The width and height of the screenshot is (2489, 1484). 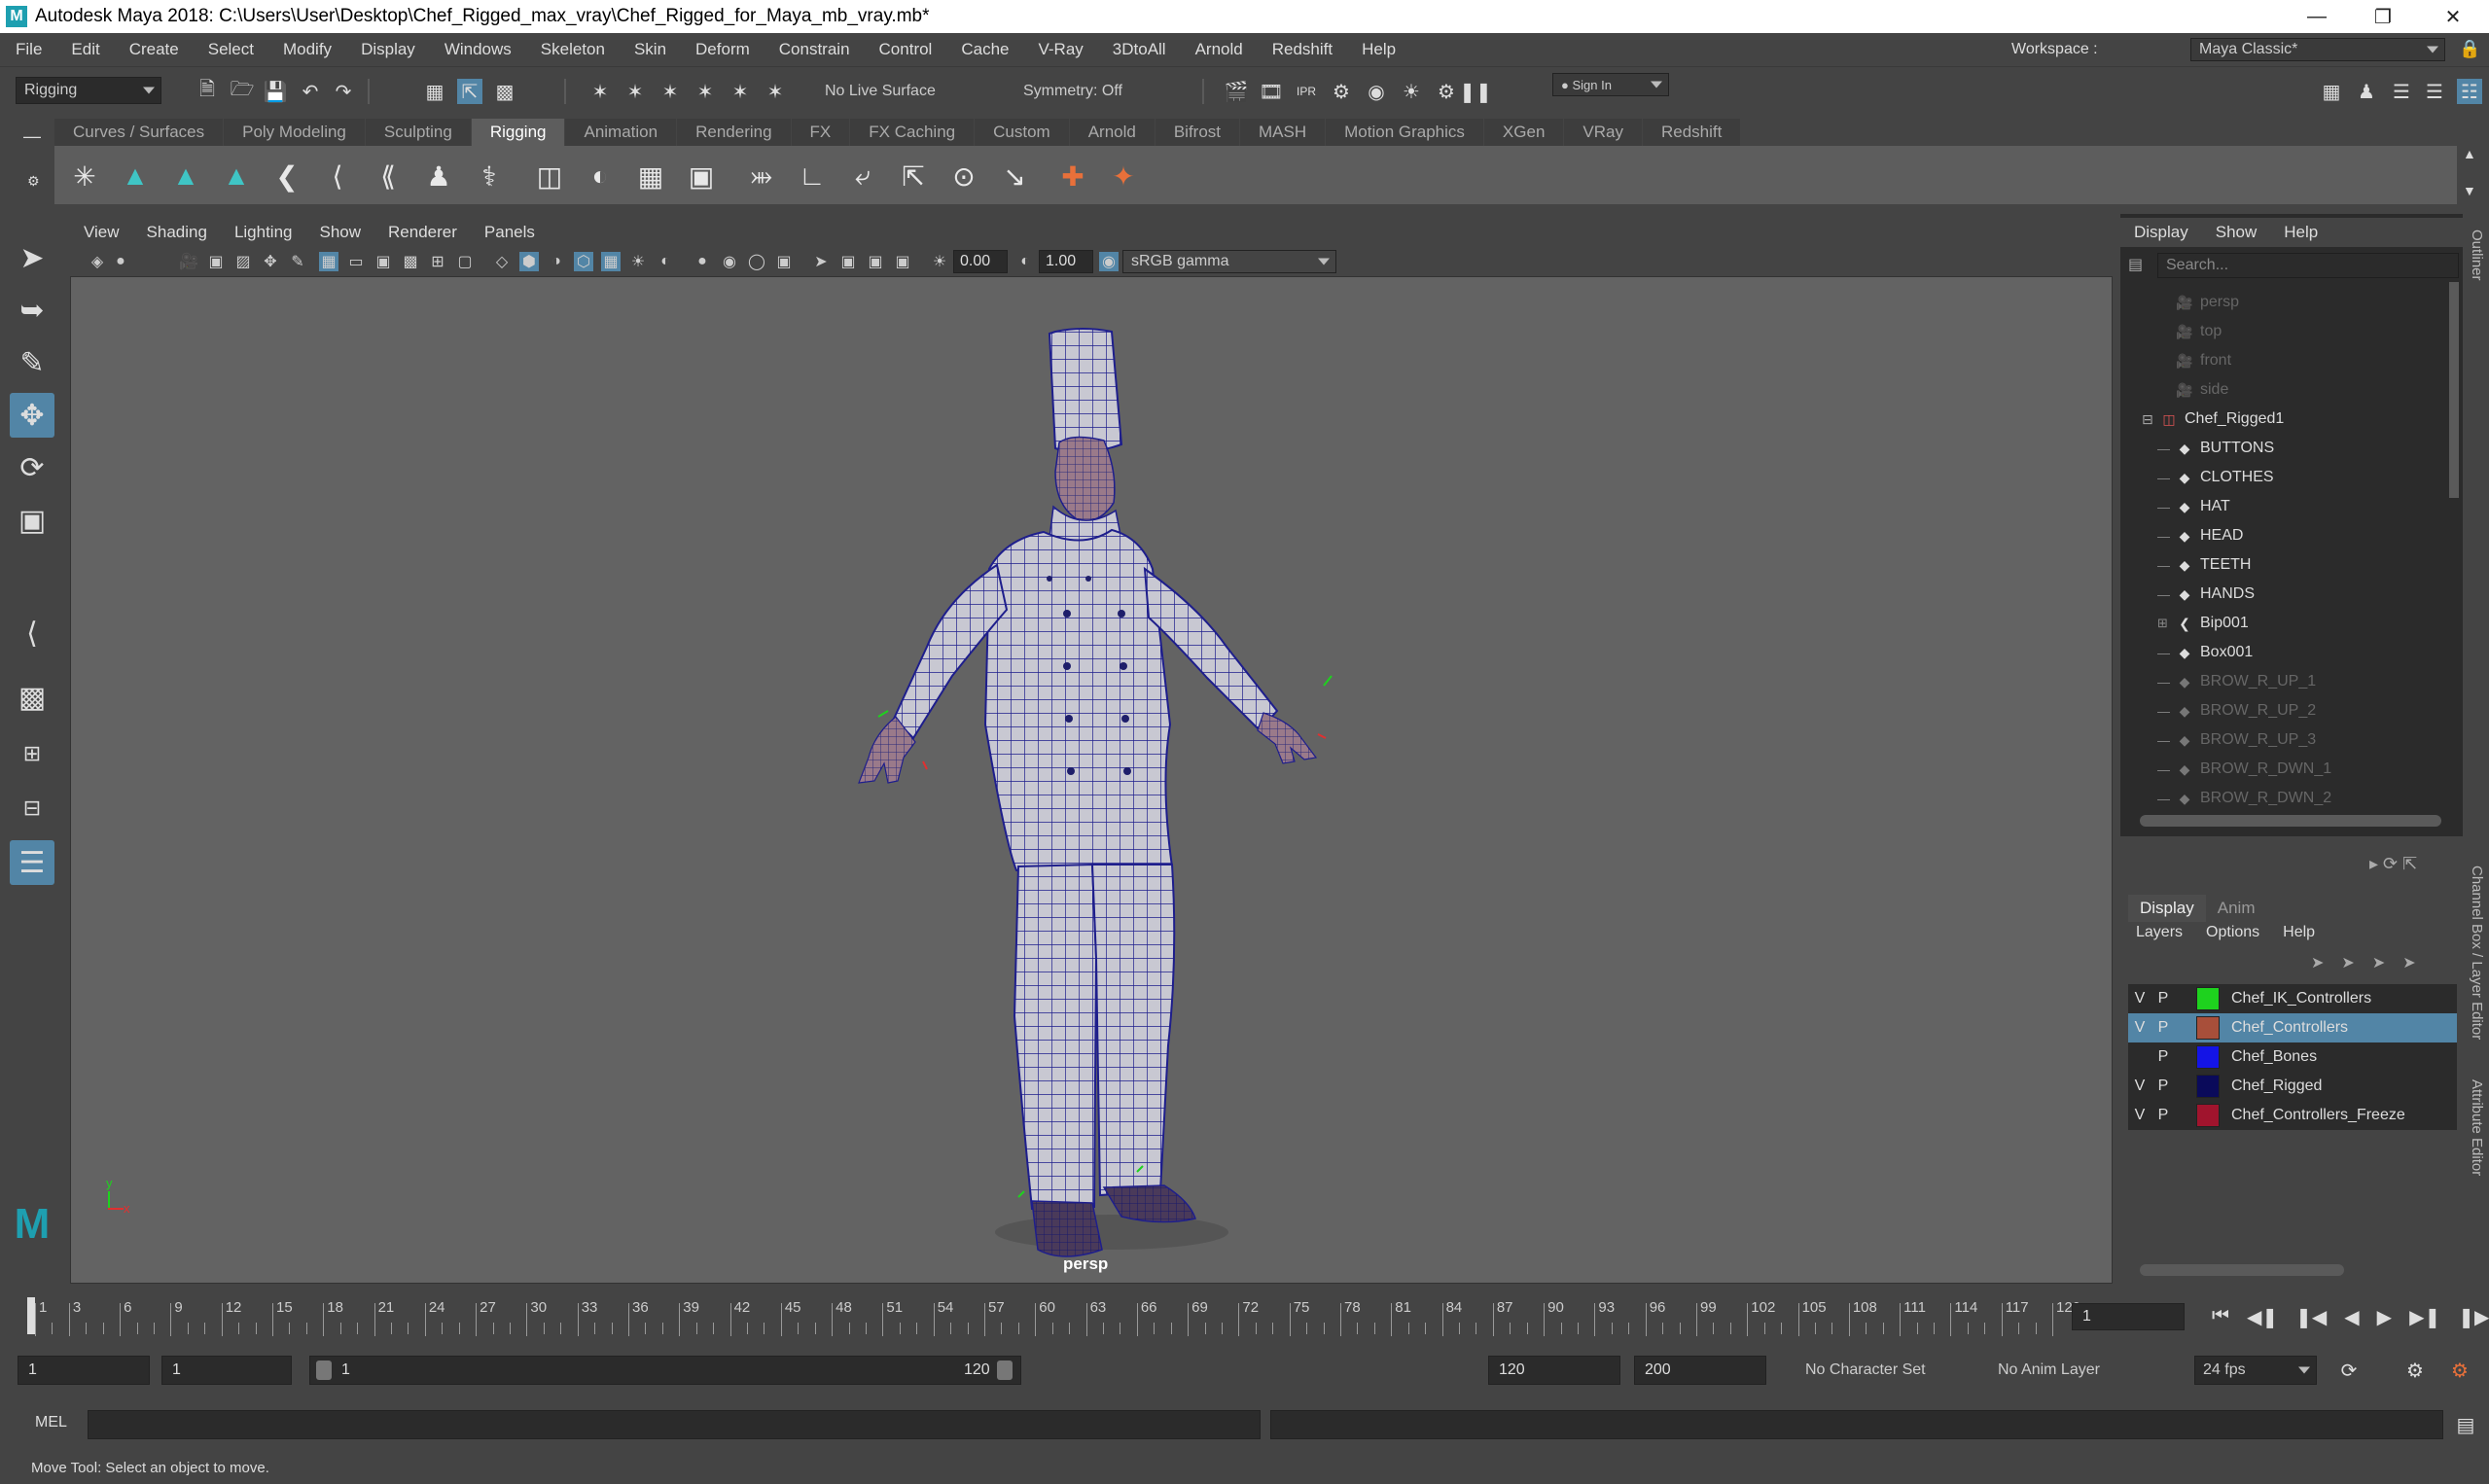 What do you see at coordinates (650, 50) in the screenshot?
I see `menu-skin: Skin` at bounding box center [650, 50].